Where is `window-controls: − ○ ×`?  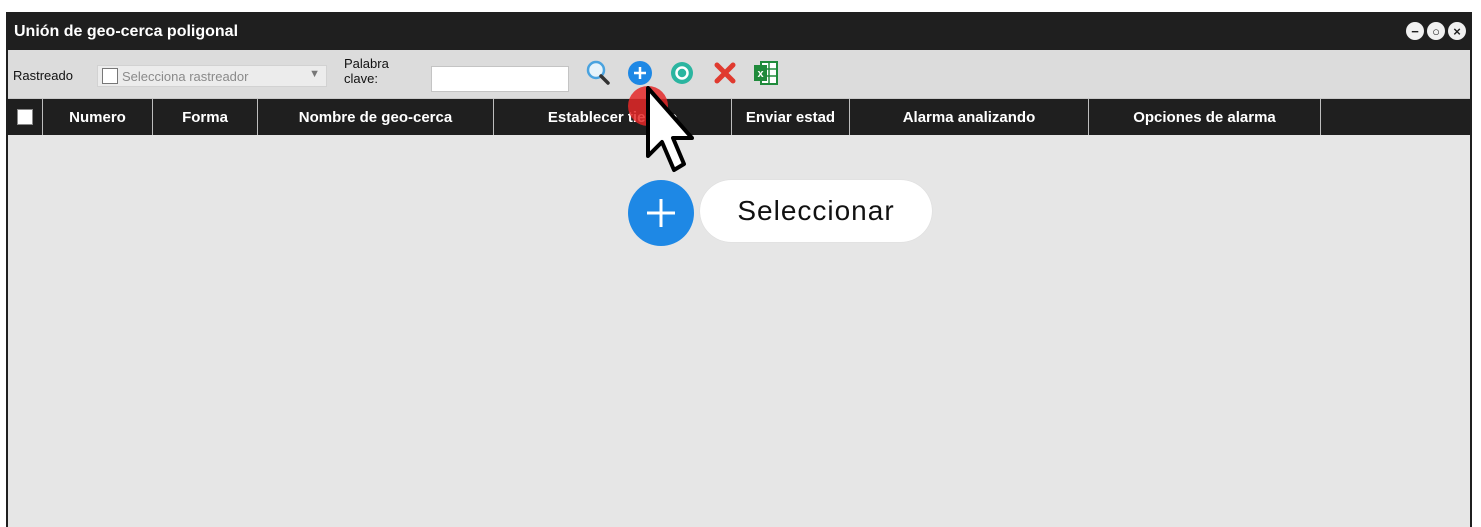
window-controls: − ○ × is located at coordinates (1436, 31).